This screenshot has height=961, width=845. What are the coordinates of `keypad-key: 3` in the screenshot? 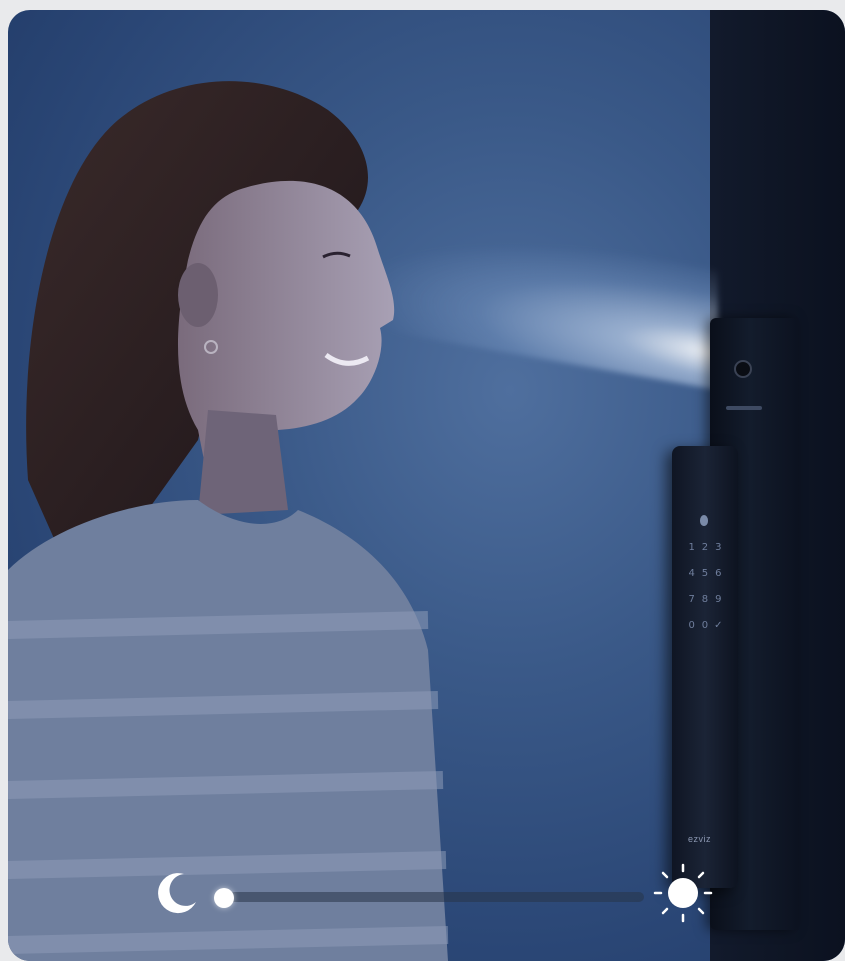 It's located at (718, 547).